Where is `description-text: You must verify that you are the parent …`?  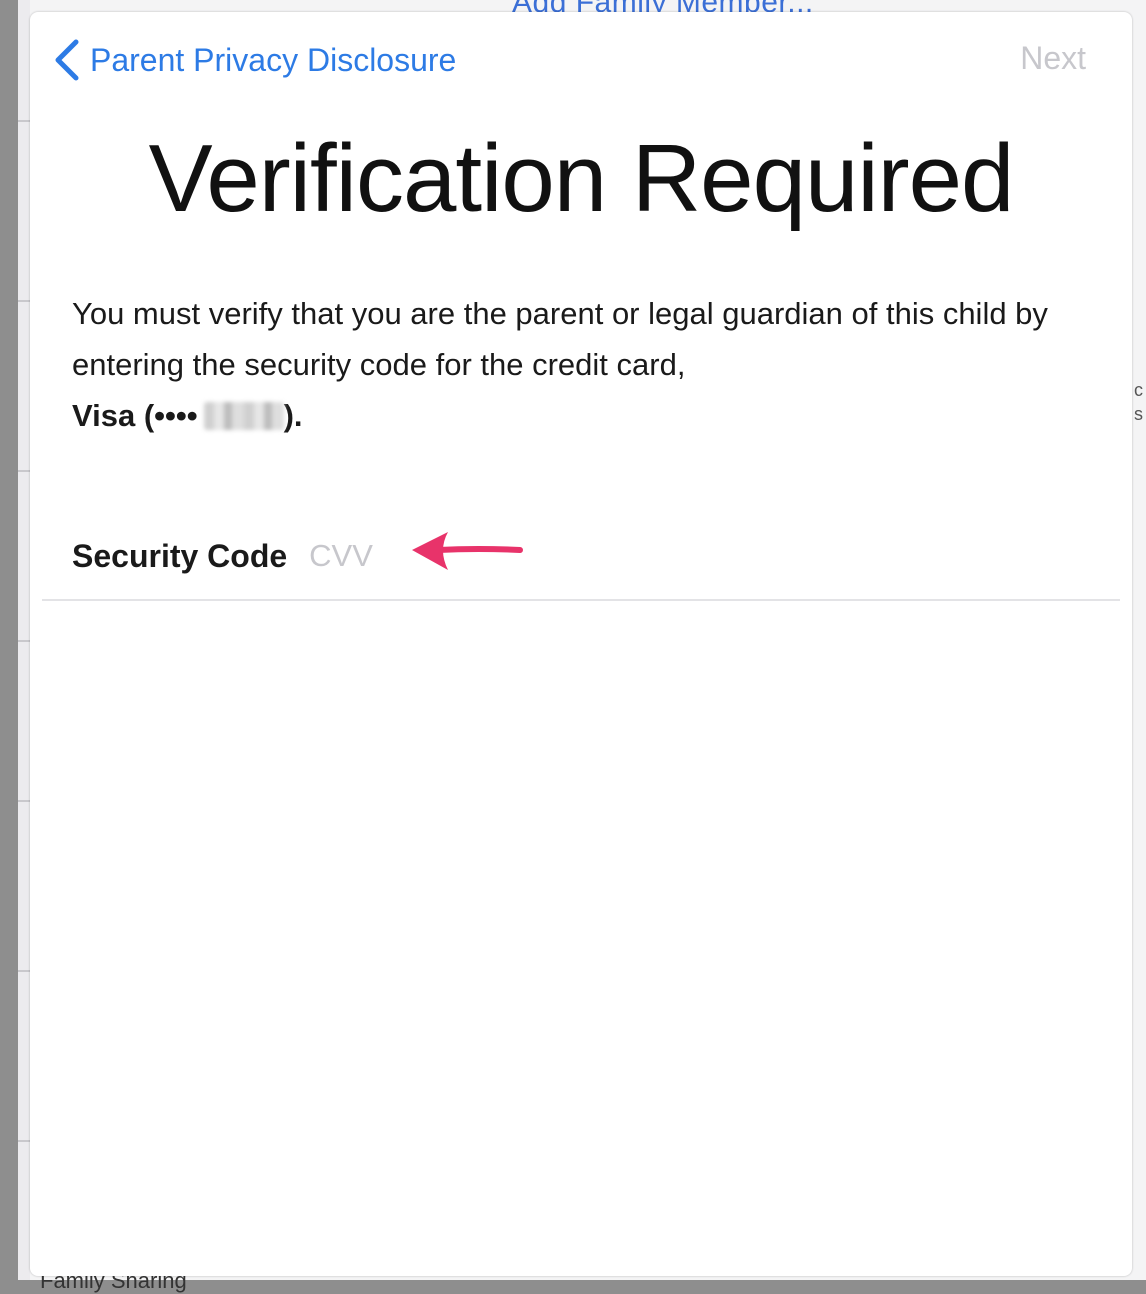 description-text: You must verify that you are the parent … is located at coordinates (560, 339).